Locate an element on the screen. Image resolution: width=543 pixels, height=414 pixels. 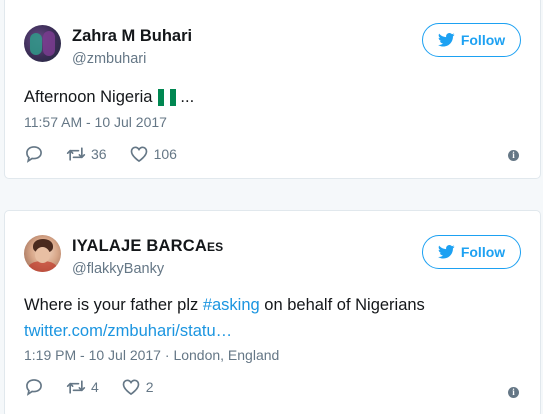
hashtag-link: #asking is located at coordinates (231, 305).